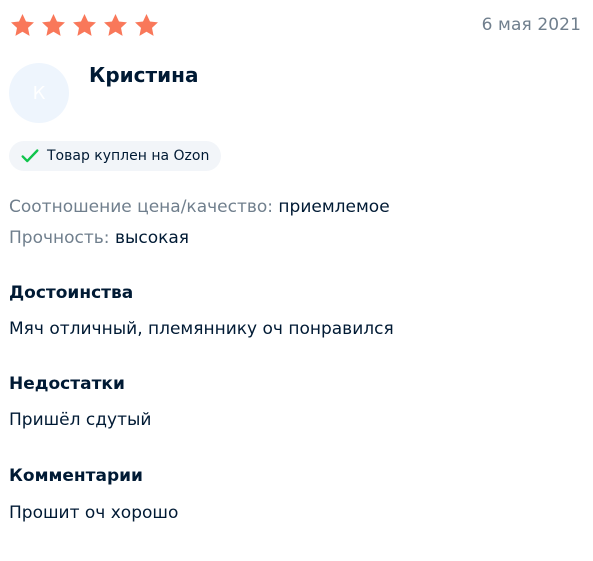 Image resolution: width=593 pixels, height=561 pixels. What do you see at coordinates (80, 420) in the screenshot?
I see `section-text-cons: Пришёл сдутый` at bounding box center [80, 420].